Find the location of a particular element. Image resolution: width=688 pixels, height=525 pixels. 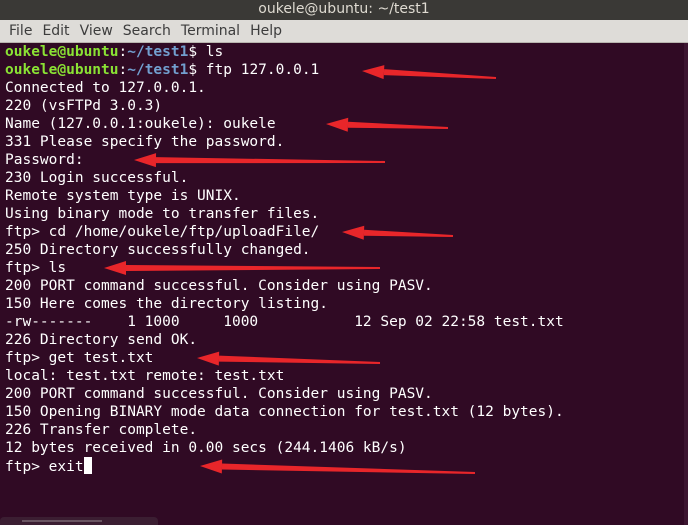

output-text: 220 (vsFTPd 3.0.3) is located at coordinates (84, 106).